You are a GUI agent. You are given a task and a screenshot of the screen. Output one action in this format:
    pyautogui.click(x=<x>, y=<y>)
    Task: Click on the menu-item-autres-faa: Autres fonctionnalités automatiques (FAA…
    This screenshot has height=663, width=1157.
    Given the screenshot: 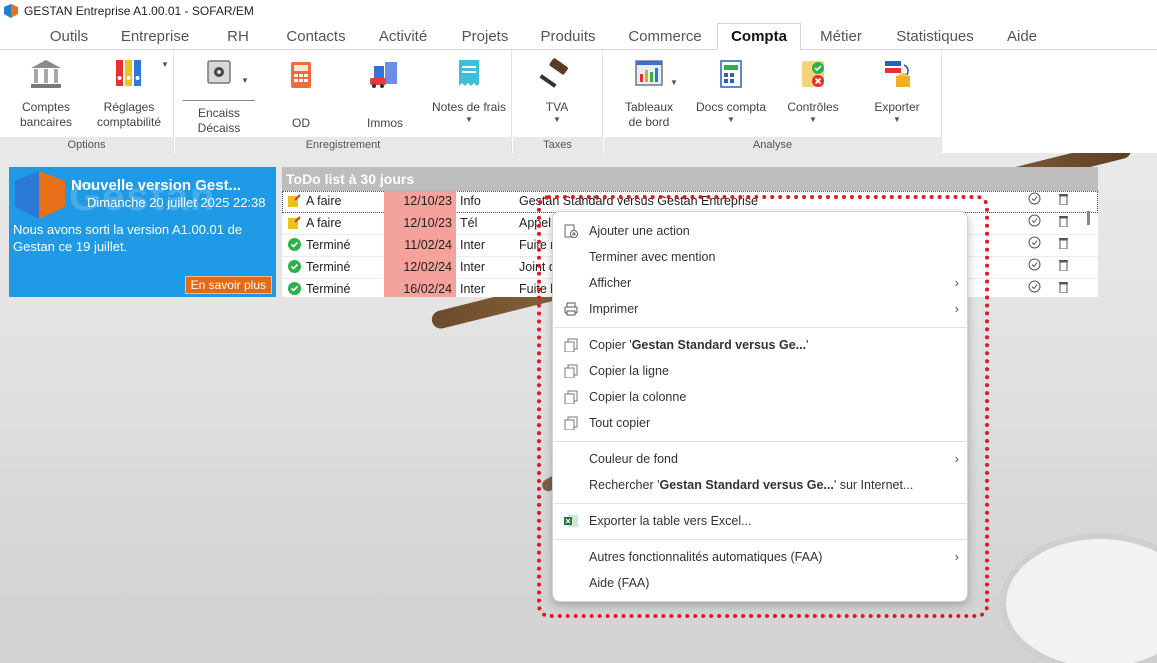 What is the action you would take?
    pyautogui.click(x=761, y=557)
    